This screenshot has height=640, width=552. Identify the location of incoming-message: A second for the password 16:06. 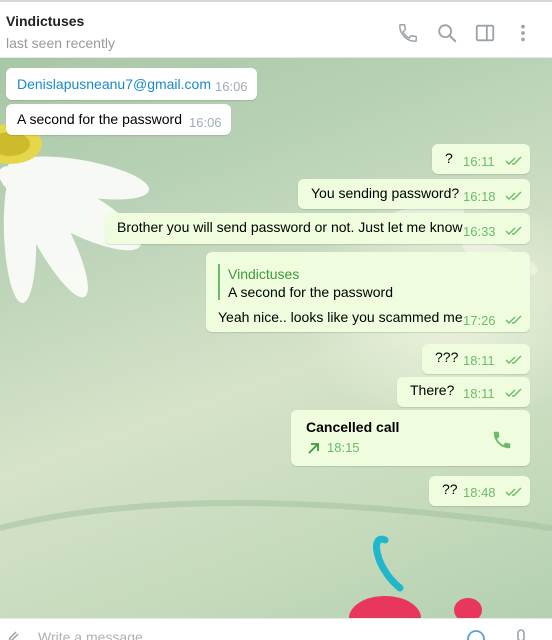
(118, 119).